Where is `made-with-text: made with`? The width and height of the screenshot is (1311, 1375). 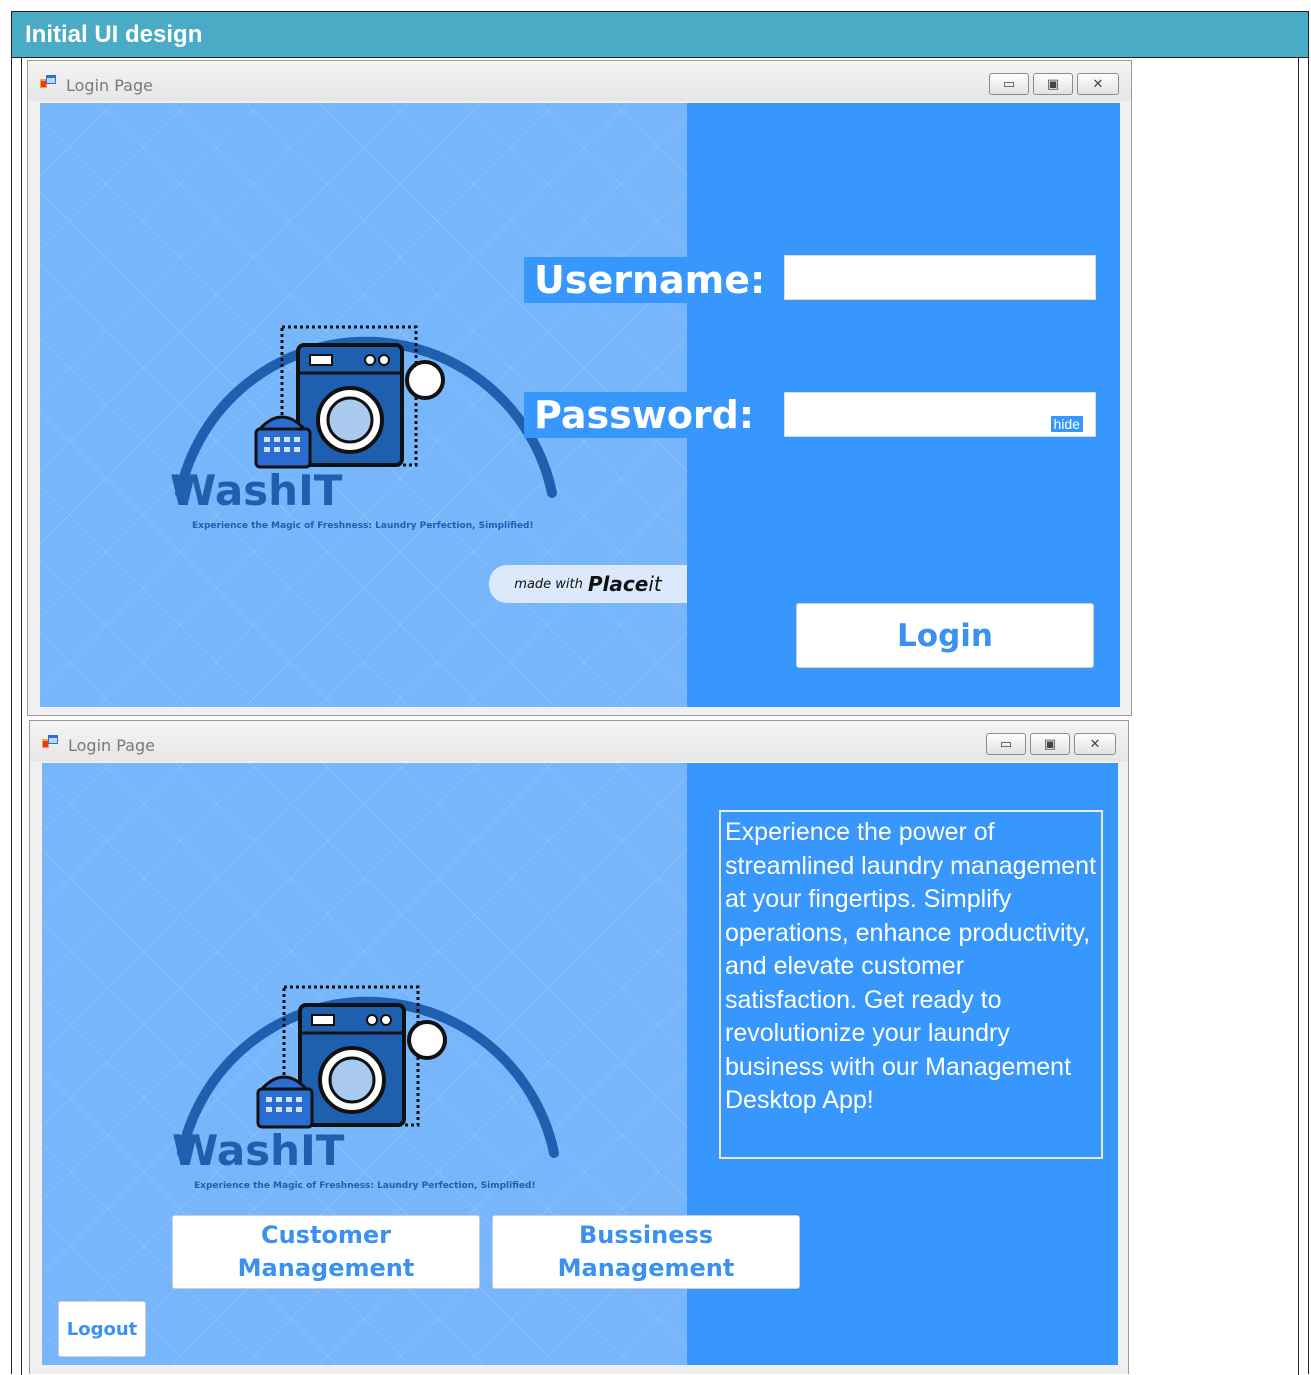
made-with-text: made with is located at coordinates (548, 584).